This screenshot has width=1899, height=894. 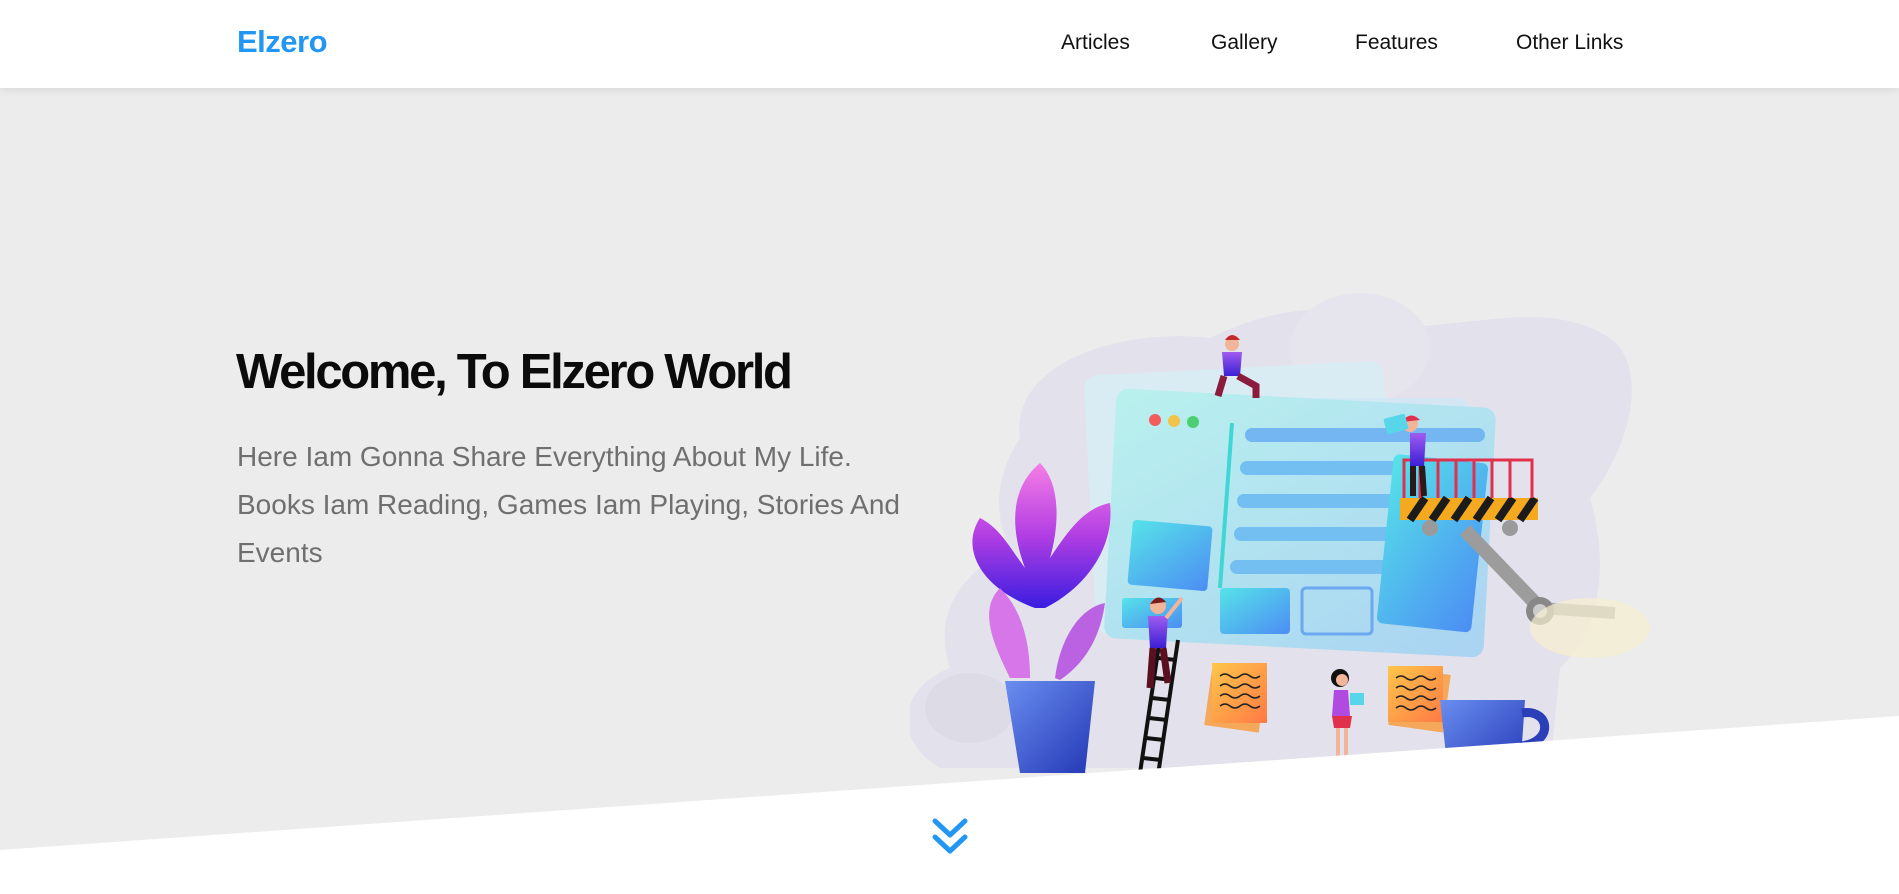 I want to click on main-nav: Articles Gallery Features Other Links, so click(x=949, y=46).